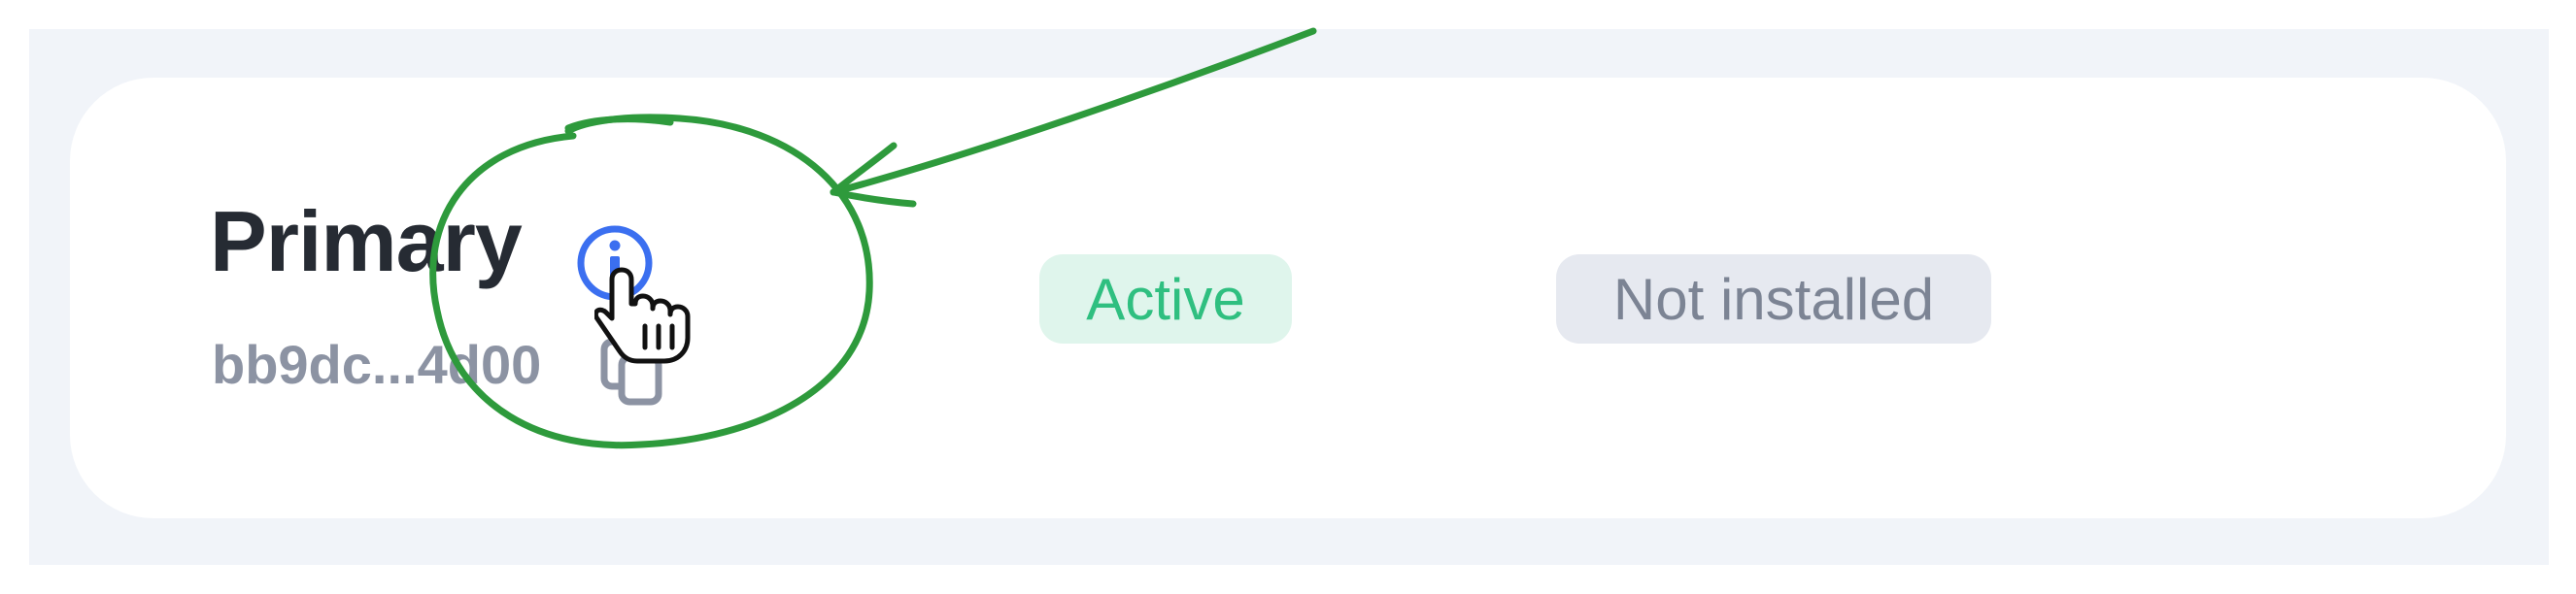 This screenshot has width=2576, height=594. I want to click on install-status-label: Not installed, so click(1773, 299).